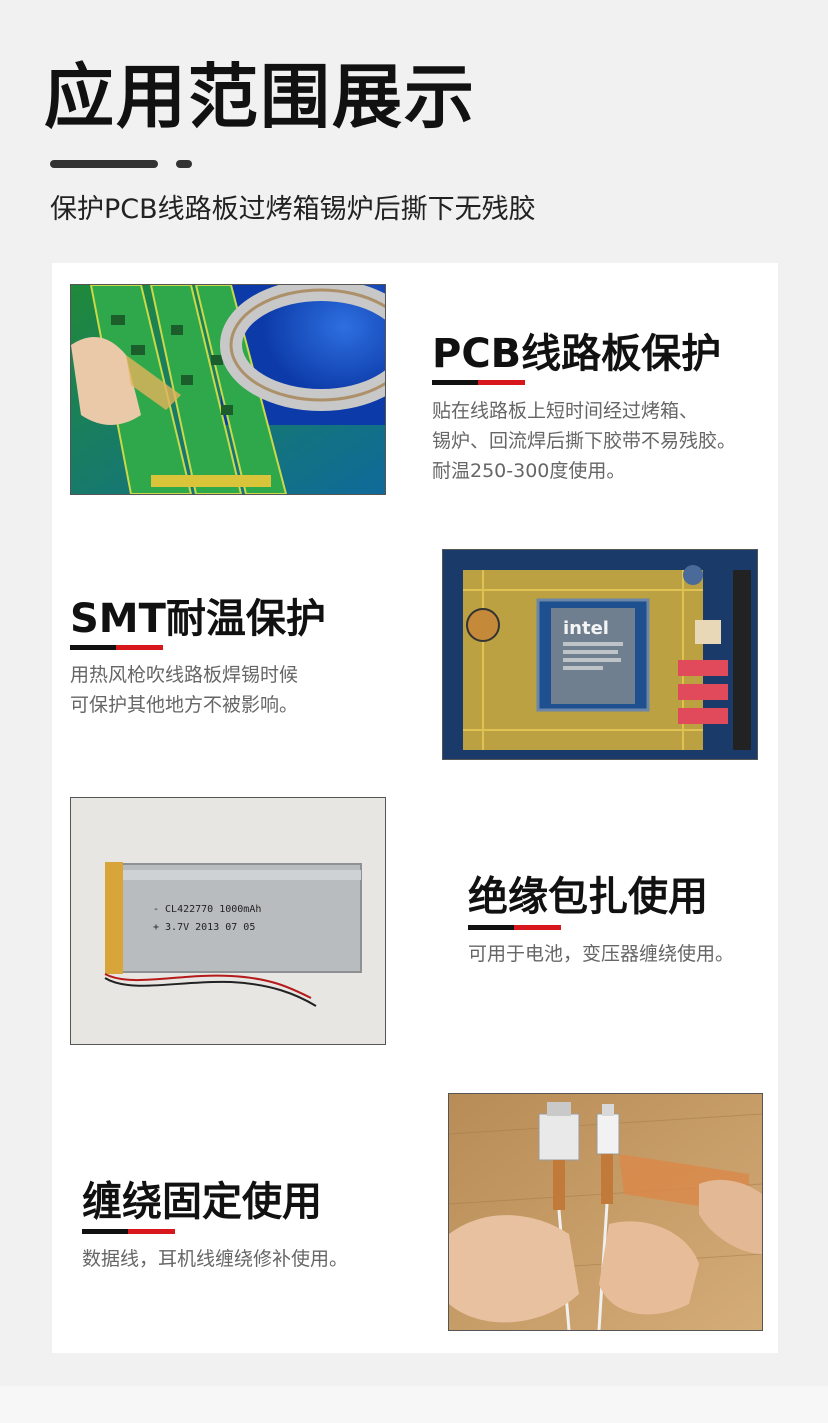 This screenshot has width=828, height=1423. Describe the element at coordinates (293, 209) in the screenshot. I see `page-subtitle: 保护PCB线路板过烤箱锡炉后撕下无残胶` at that location.